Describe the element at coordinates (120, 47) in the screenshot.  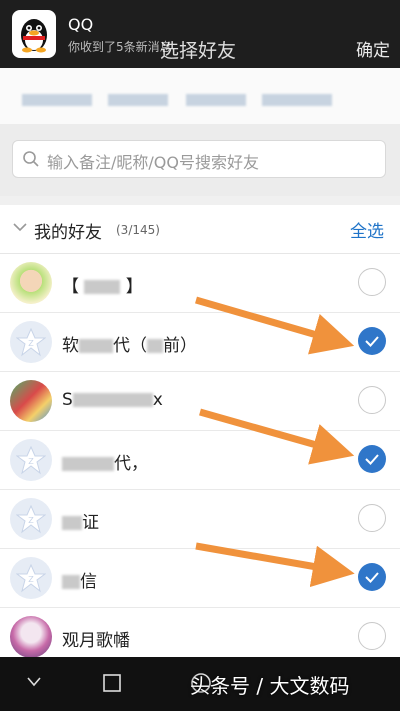
I see `notification-message: 你收到了5条新消息` at that location.